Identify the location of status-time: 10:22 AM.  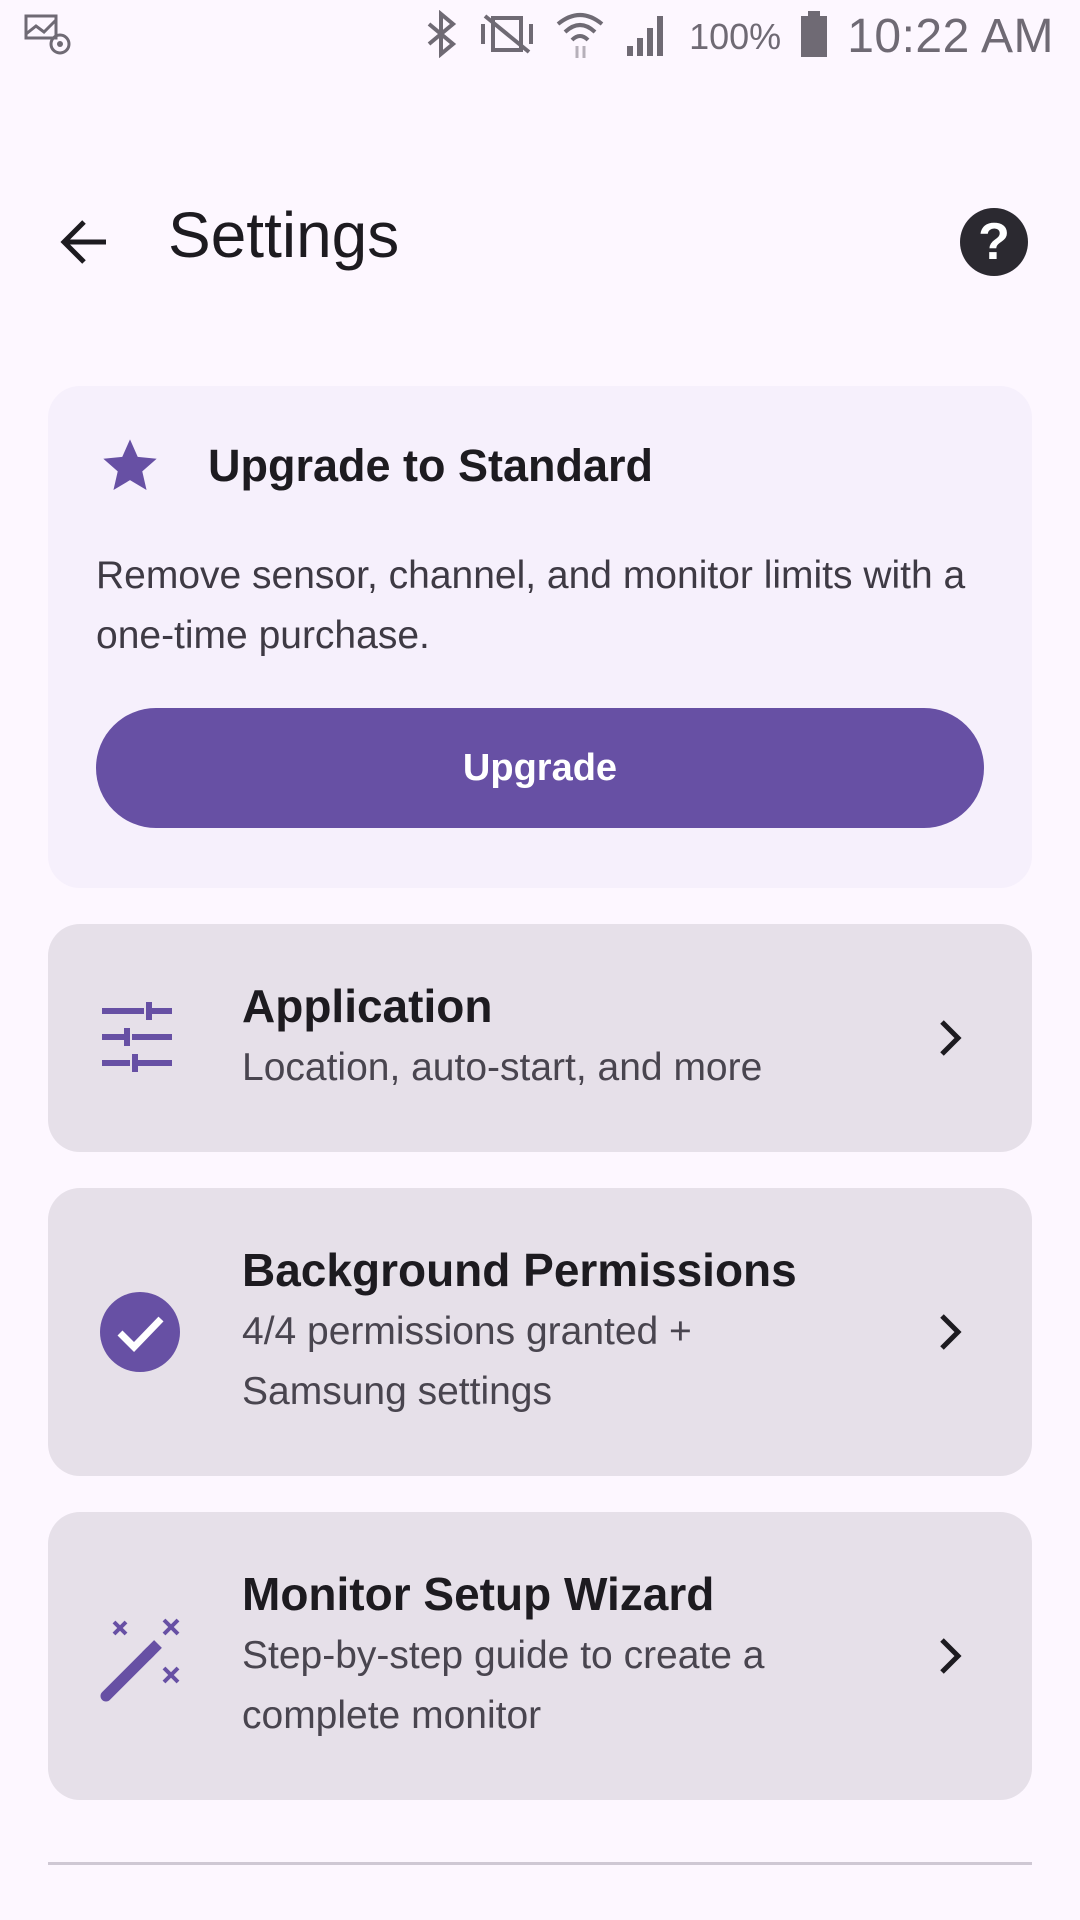
(950, 36).